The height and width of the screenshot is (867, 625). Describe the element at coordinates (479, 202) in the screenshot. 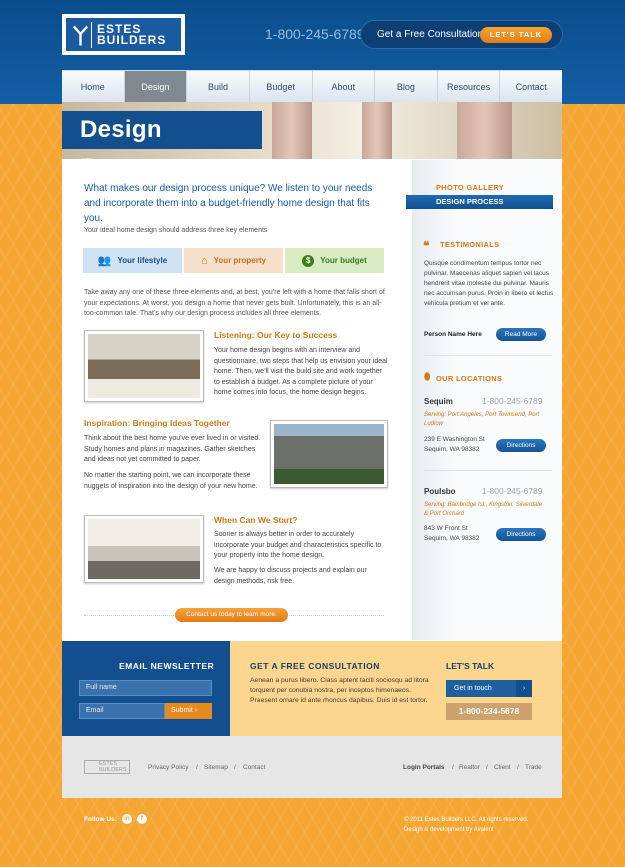

I see `gallery-active-link: DESIGN PROCESS` at that location.